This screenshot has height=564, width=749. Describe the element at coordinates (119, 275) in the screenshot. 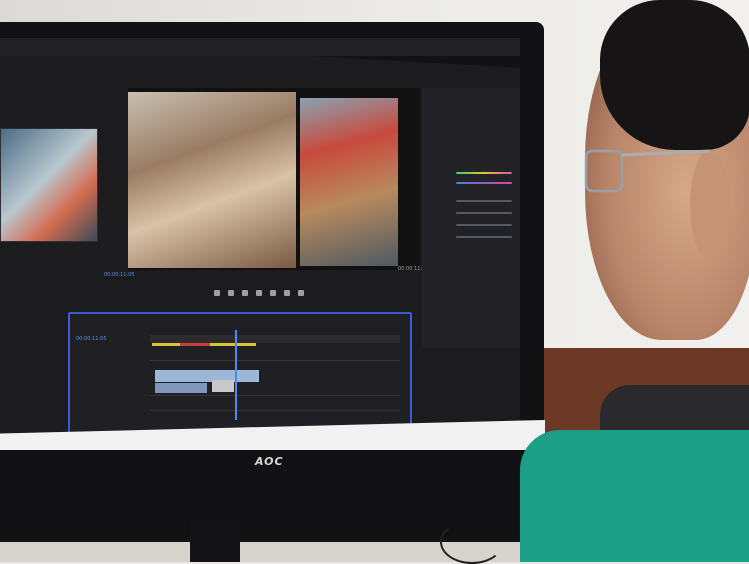

I see `program-timecode-left: 00:00:11:05` at that location.